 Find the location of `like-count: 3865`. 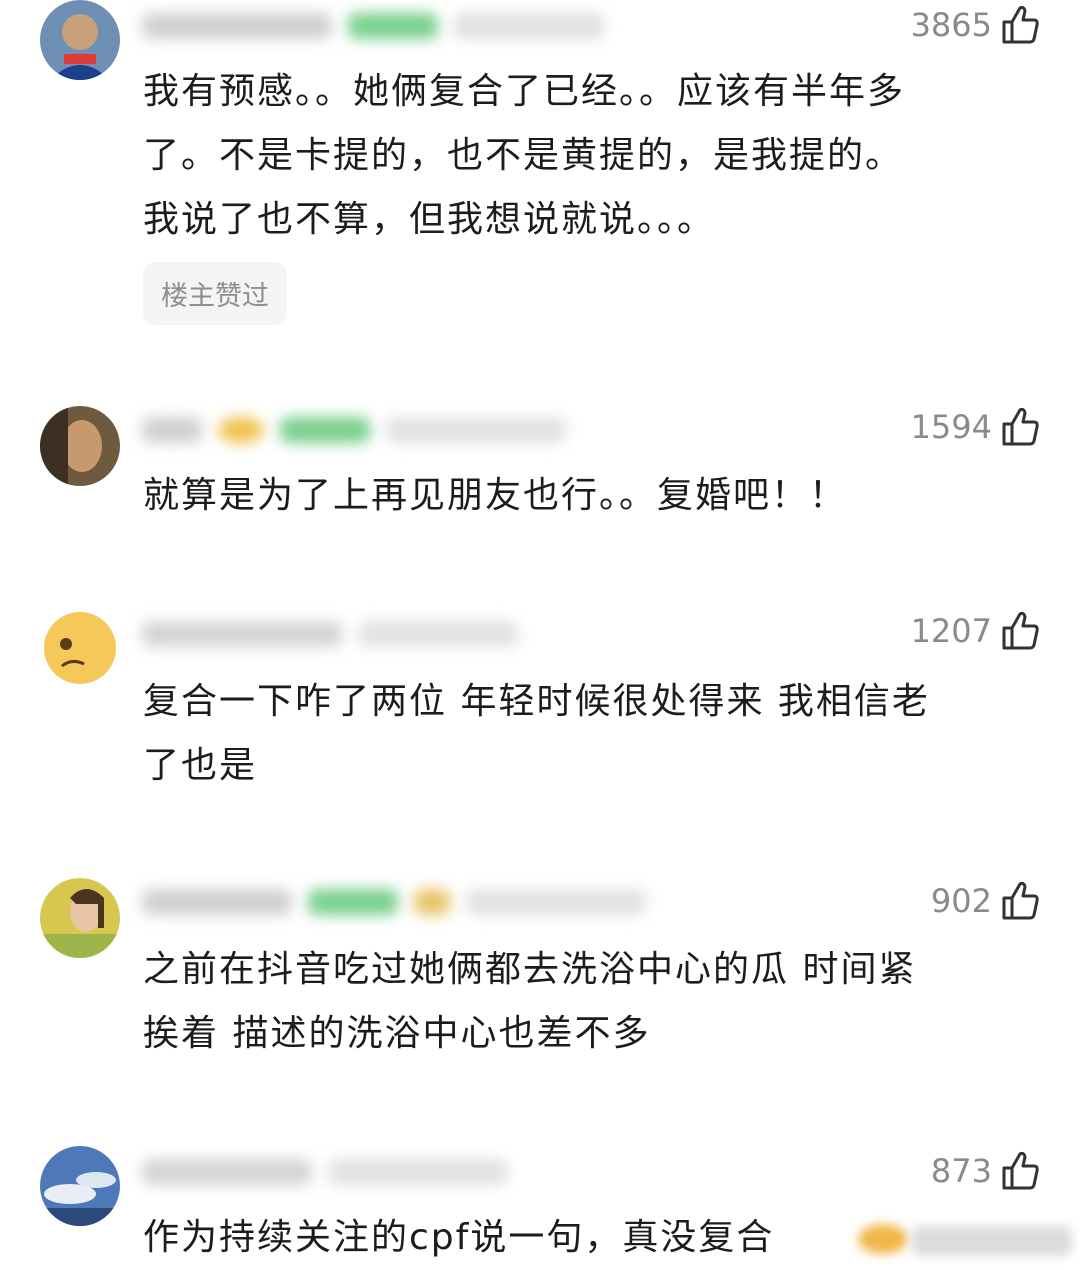

like-count: 3865 is located at coordinates (975, 25).